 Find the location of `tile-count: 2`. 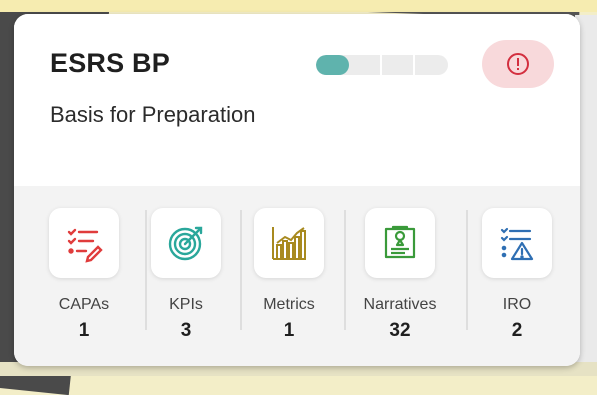

tile-count: 2 is located at coordinates (517, 330).